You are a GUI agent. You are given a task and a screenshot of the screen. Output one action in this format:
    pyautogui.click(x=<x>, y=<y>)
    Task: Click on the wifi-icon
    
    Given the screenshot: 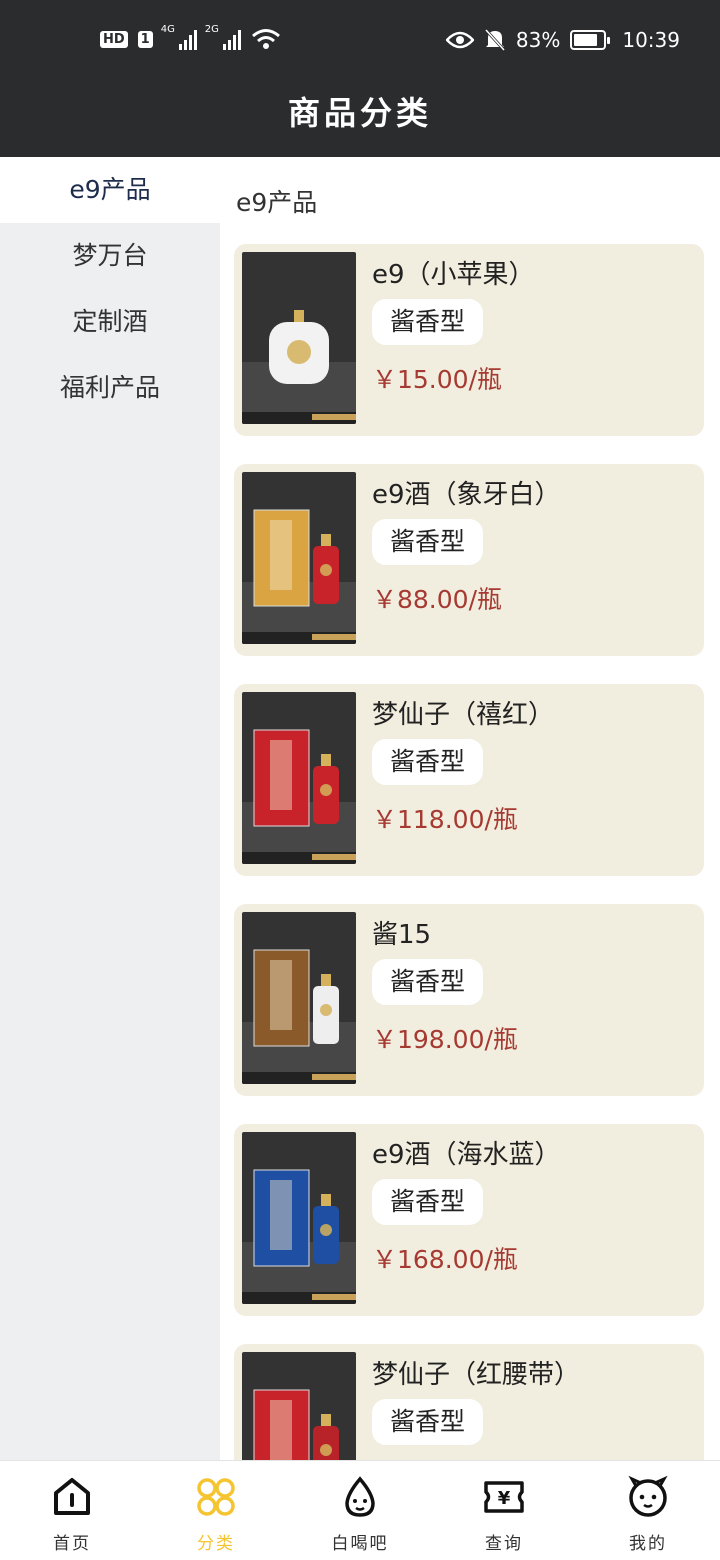 What is the action you would take?
    pyautogui.click(x=265, y=39)
    